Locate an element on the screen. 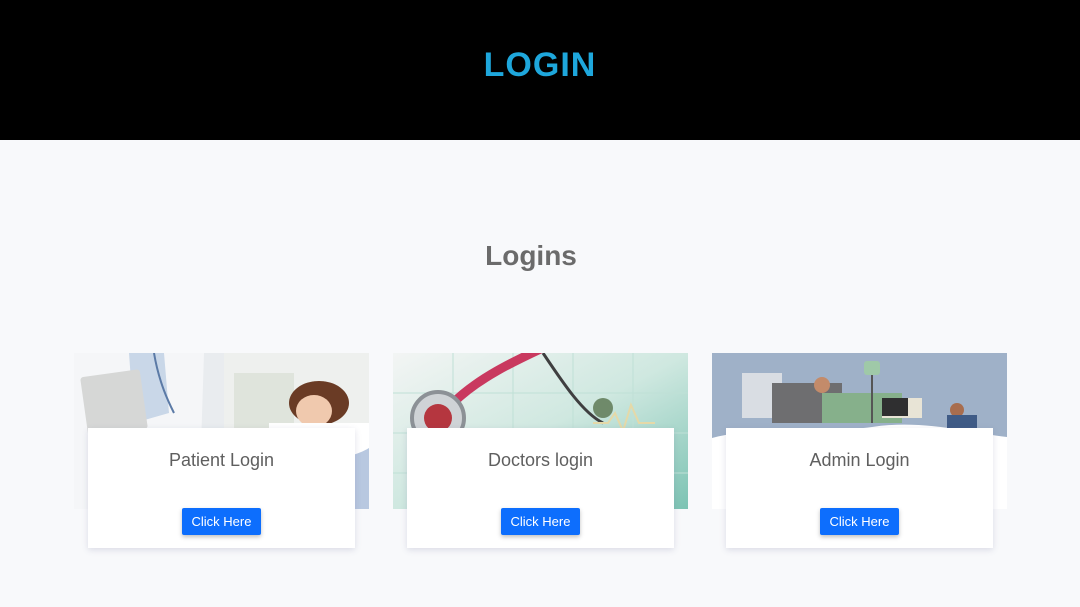 The image size is (1080, 607). patient-login-label: Patient Login is located at coordinates (221, 460).